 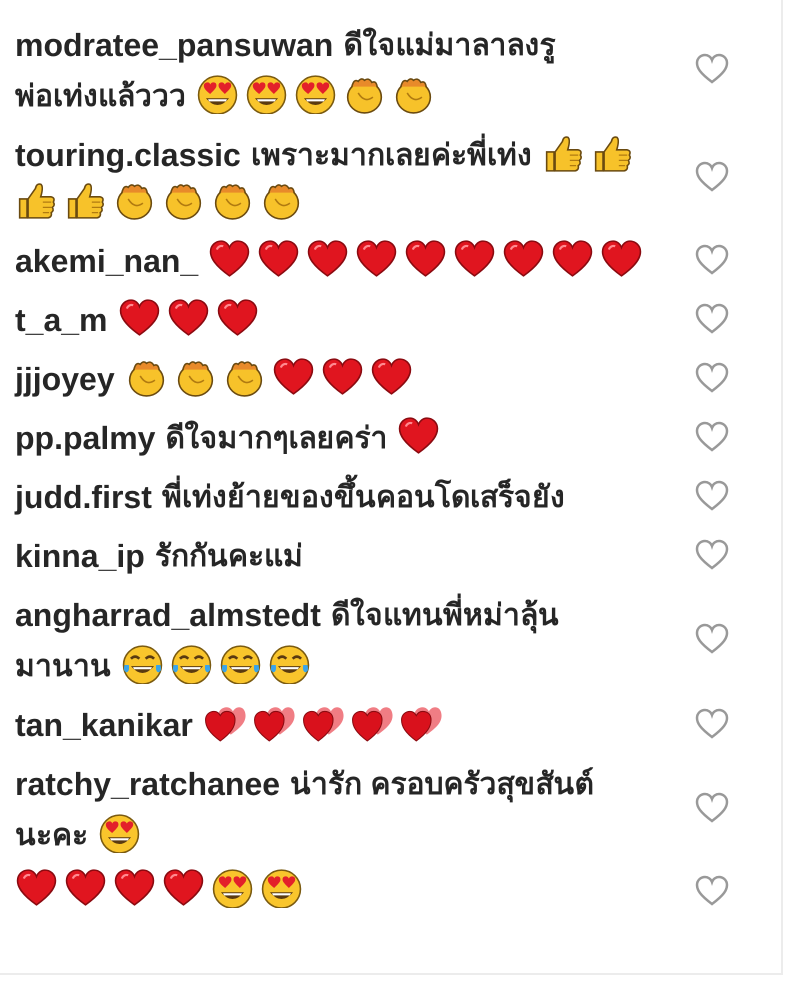 I want to click on comment-text: รักกันคะแม่, so click(x=228, y=557).